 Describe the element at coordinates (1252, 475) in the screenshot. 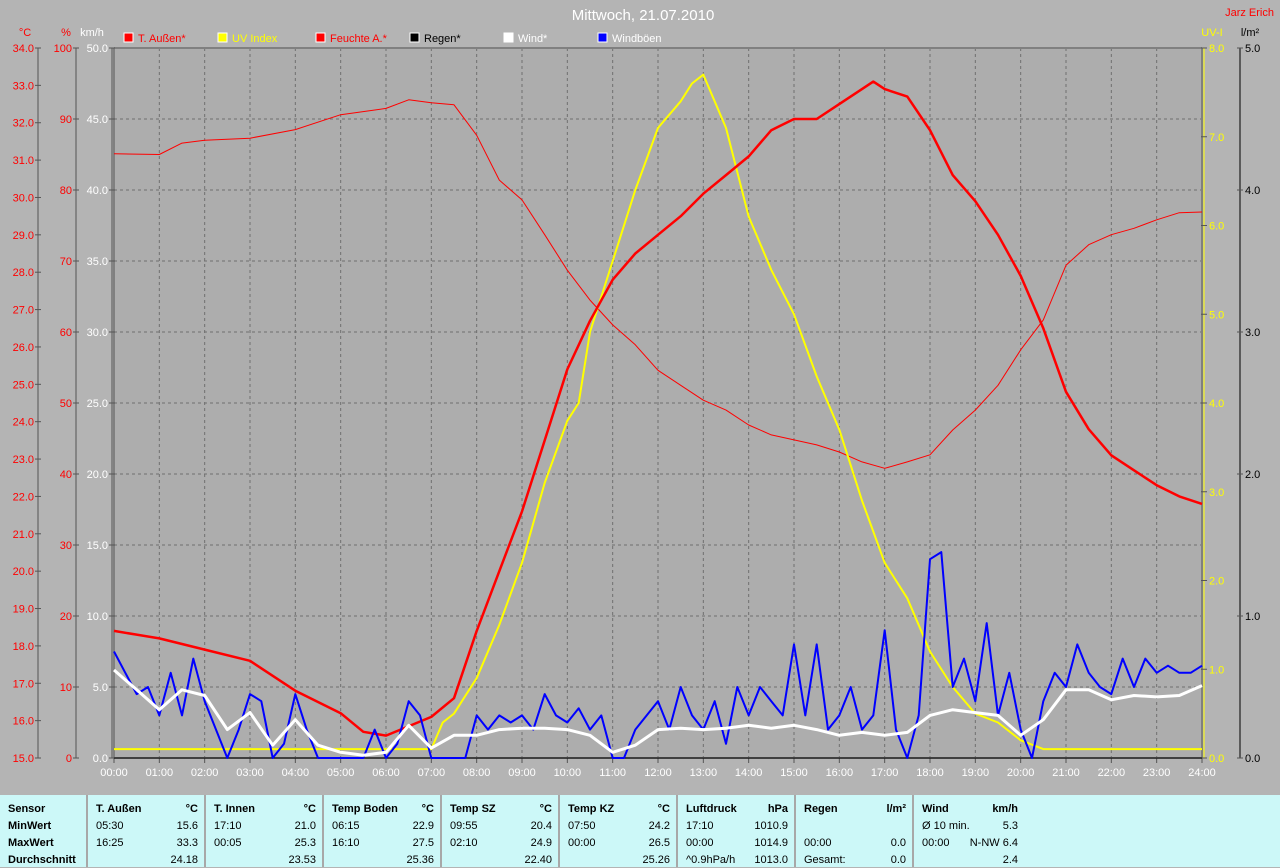

I see `axis-tick-label-rain: 2.0` at that location.